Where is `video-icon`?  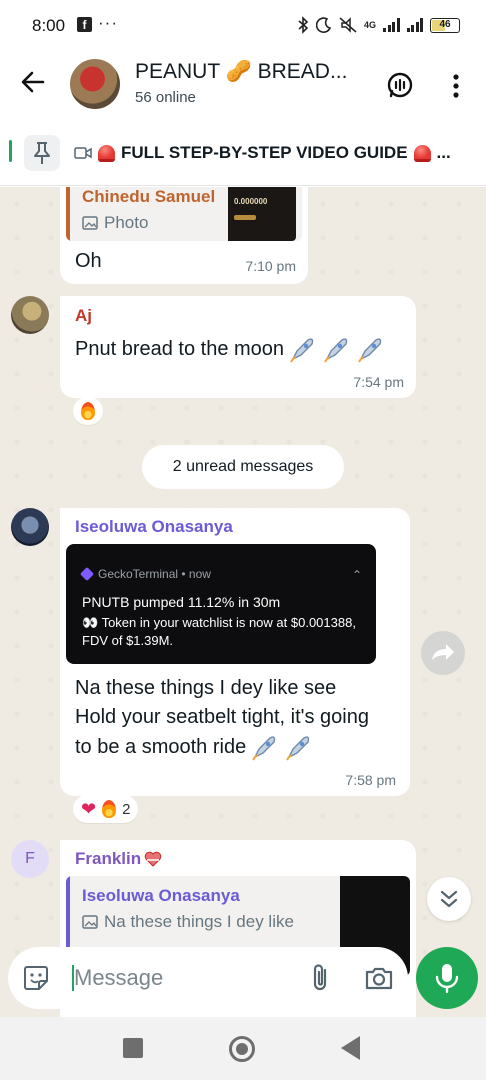 video-icon is located at coordinates (83, 153).